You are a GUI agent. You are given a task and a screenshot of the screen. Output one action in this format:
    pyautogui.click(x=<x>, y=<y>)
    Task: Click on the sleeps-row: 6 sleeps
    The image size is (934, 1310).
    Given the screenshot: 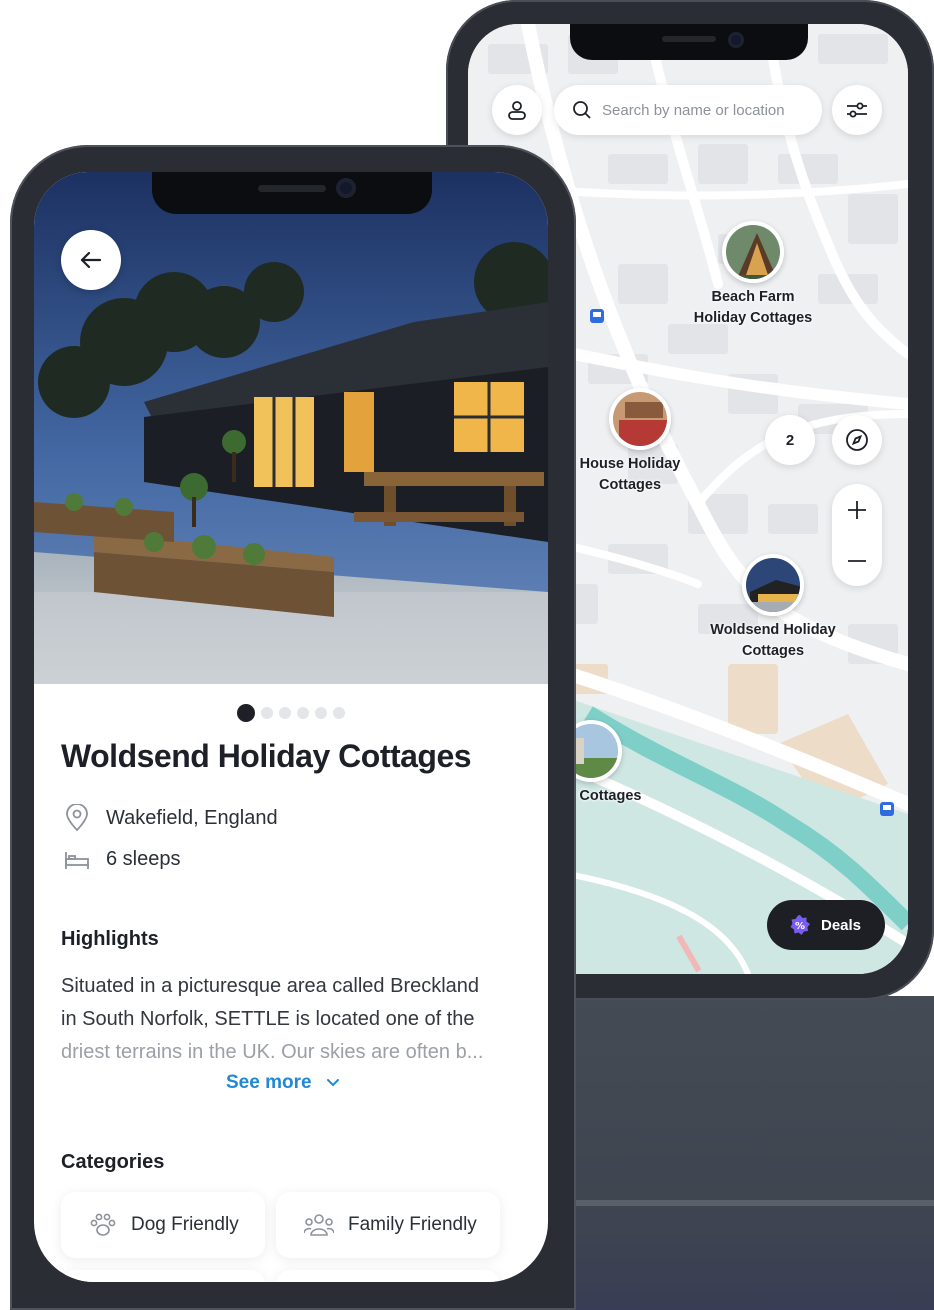 What is the action you would take?
    pyautogui.click(x=122, y=859)
    